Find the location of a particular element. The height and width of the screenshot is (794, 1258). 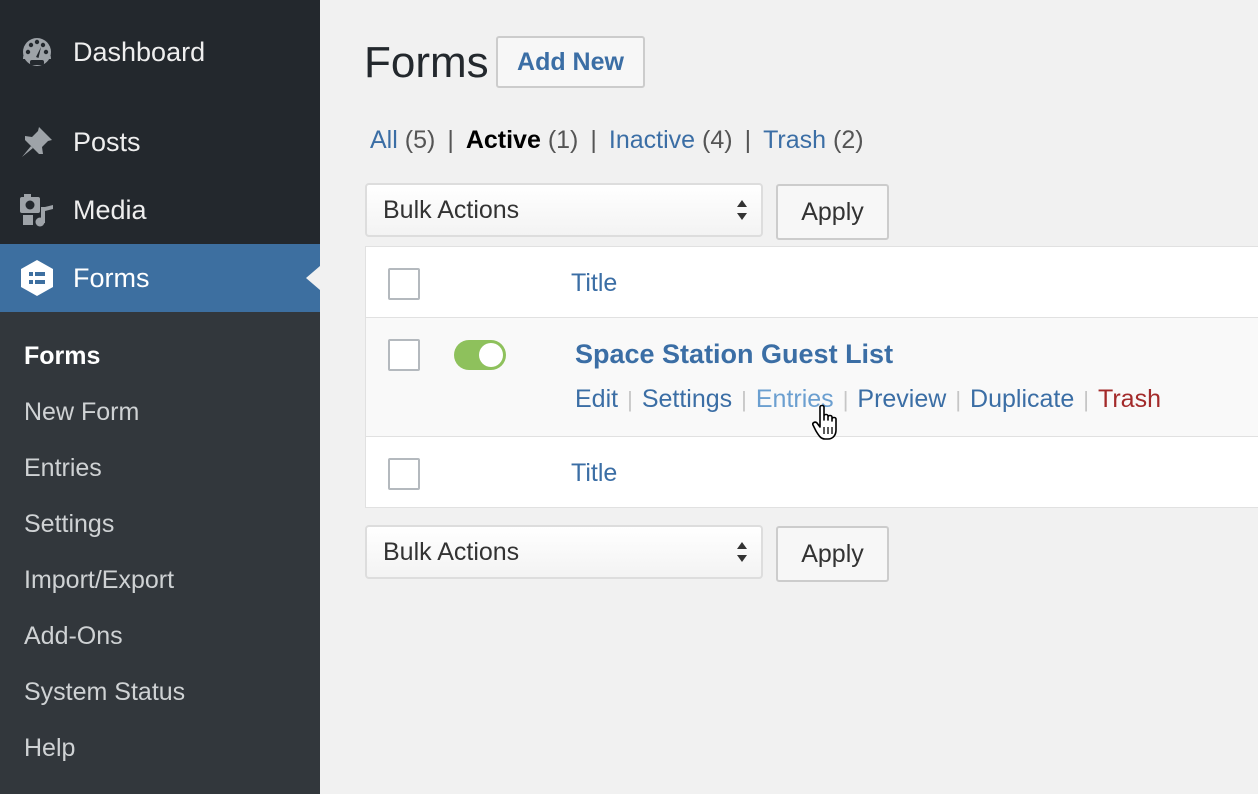

table-footer-row: Title is located at coordinates (812, 472).